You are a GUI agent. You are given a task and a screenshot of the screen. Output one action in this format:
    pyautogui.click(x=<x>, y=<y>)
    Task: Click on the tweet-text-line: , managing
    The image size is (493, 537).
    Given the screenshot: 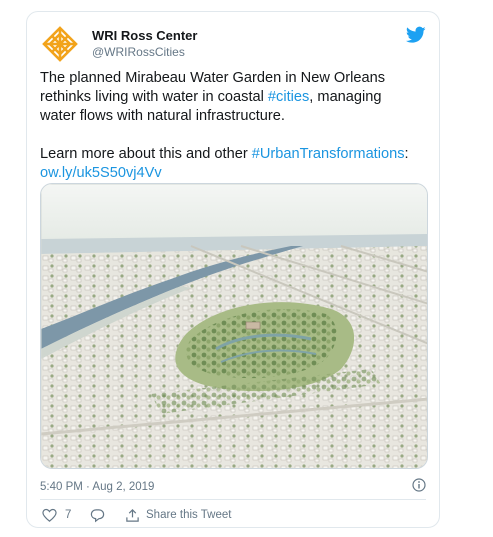 What is the action you would take?
    pyautogui.click(x=345, y=97)
    